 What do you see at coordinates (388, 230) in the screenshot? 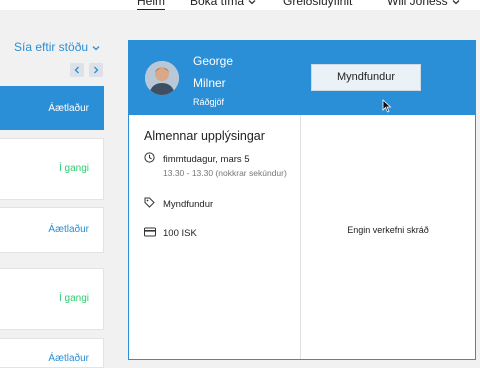
I see `empty-tasks-message: Engin verkefni skráð` at bounding box center [388, 230].